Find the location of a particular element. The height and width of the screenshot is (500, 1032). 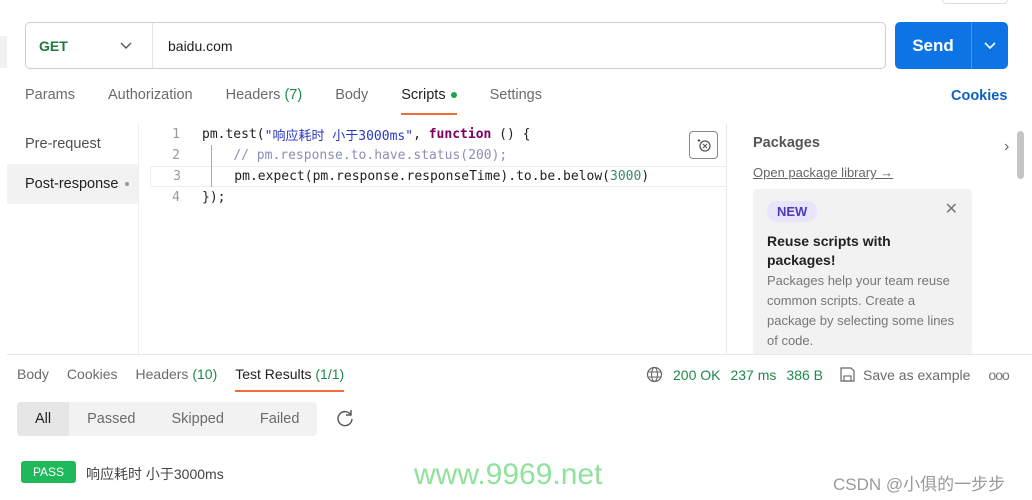

save-label: Save as example is located at coordinates (917, 374).